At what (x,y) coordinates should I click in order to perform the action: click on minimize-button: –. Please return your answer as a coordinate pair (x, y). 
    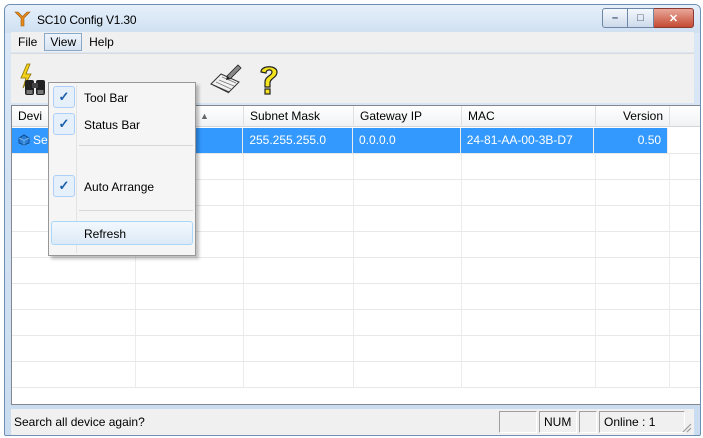
    Looking at the image, I should click on (615, 18).